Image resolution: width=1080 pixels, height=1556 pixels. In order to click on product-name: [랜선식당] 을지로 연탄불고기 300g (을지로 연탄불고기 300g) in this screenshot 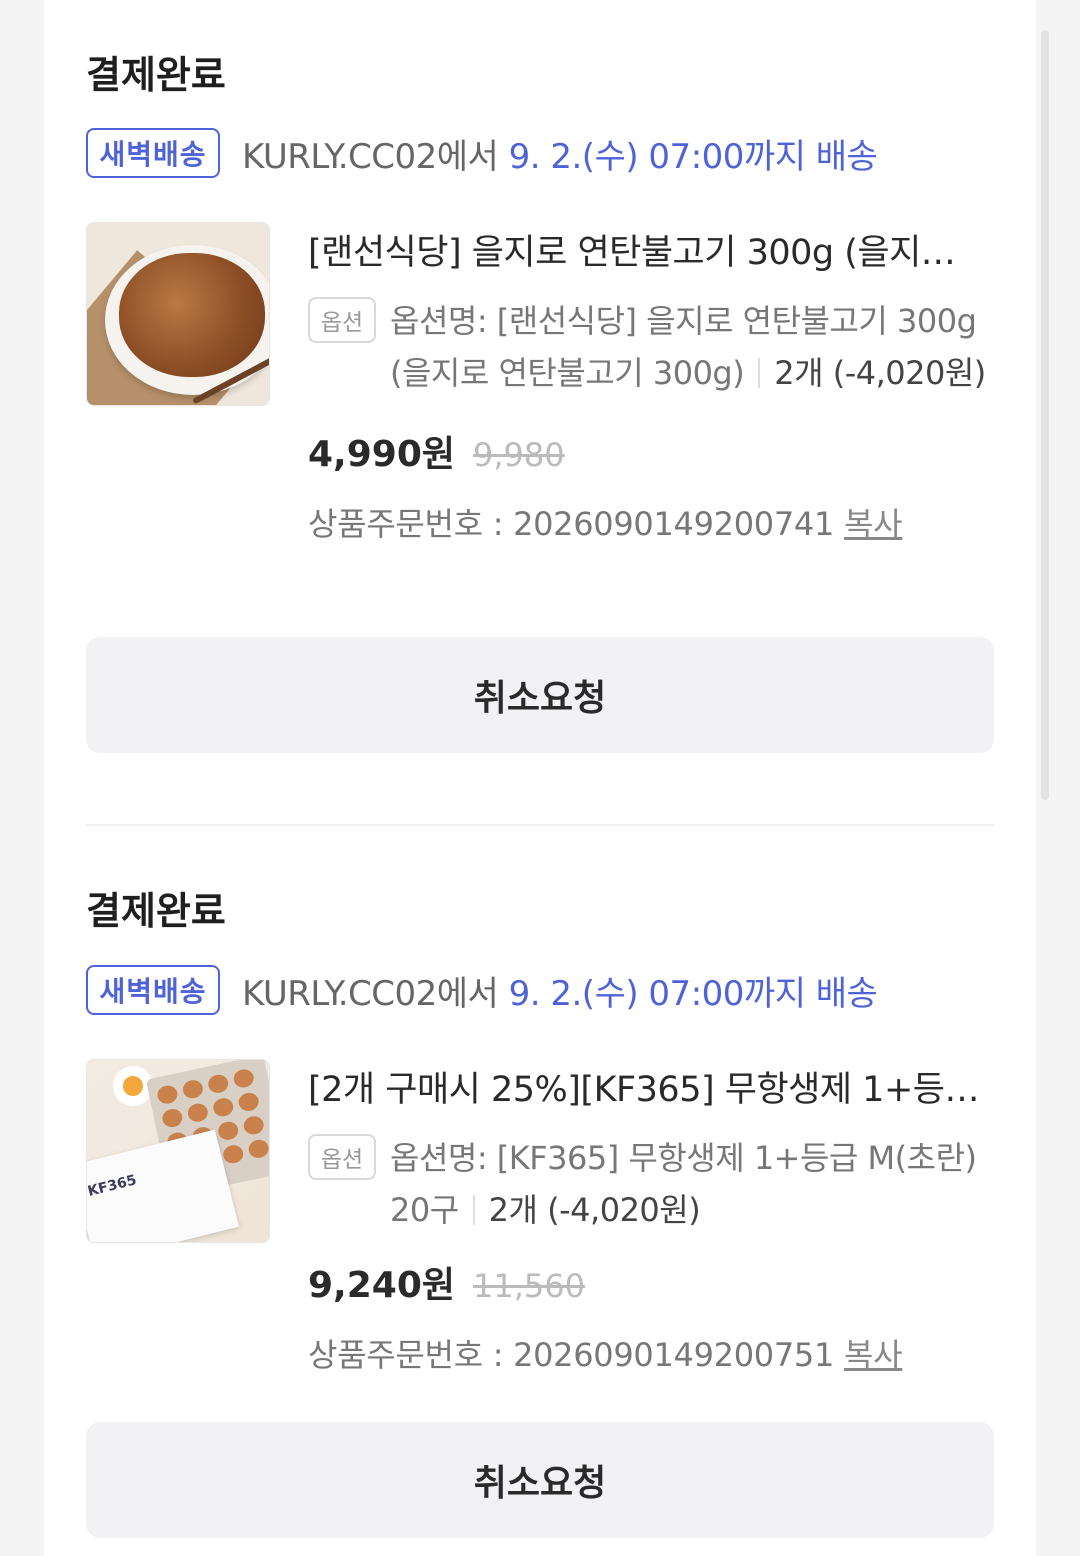, I will do `click(644, 249)`.